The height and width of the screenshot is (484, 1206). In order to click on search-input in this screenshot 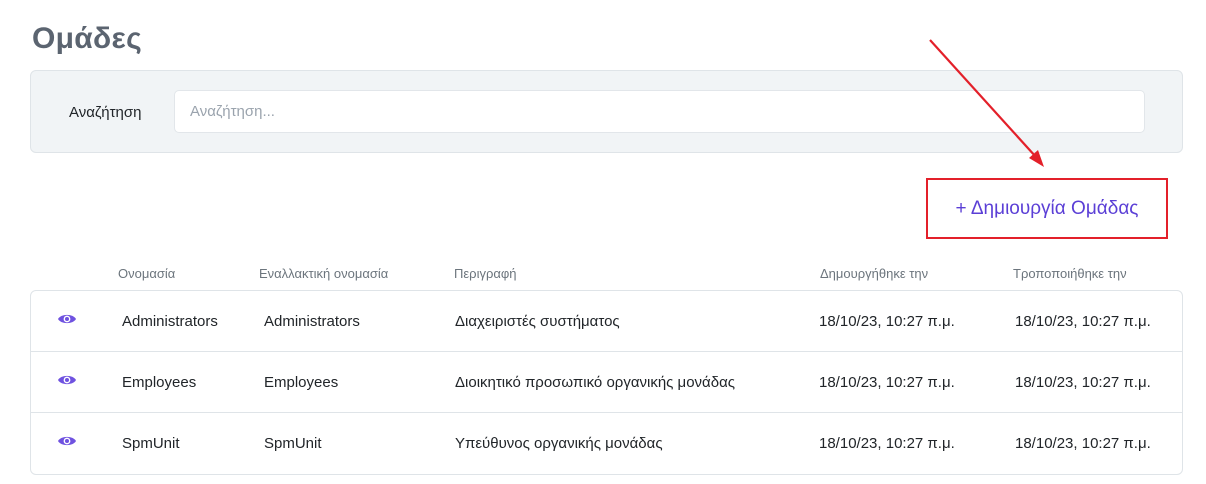, I will do `click(659, 111)`.